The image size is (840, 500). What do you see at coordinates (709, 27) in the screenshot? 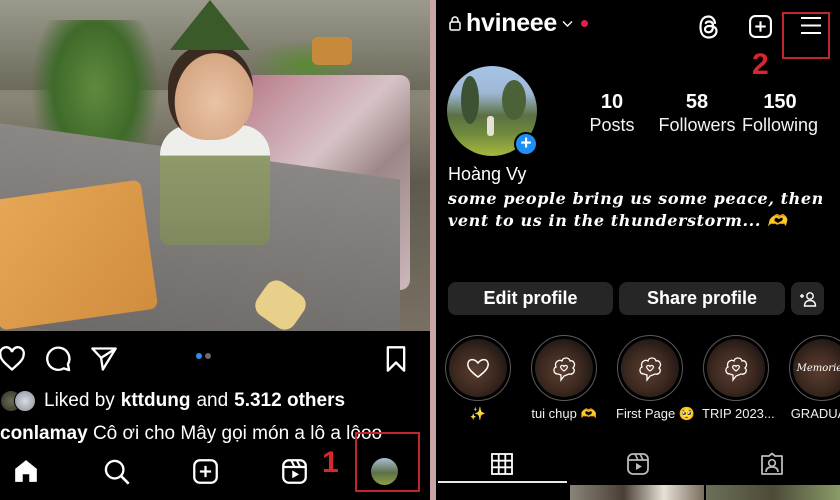
I see `threads-icon` at bounding box center [709, 27].